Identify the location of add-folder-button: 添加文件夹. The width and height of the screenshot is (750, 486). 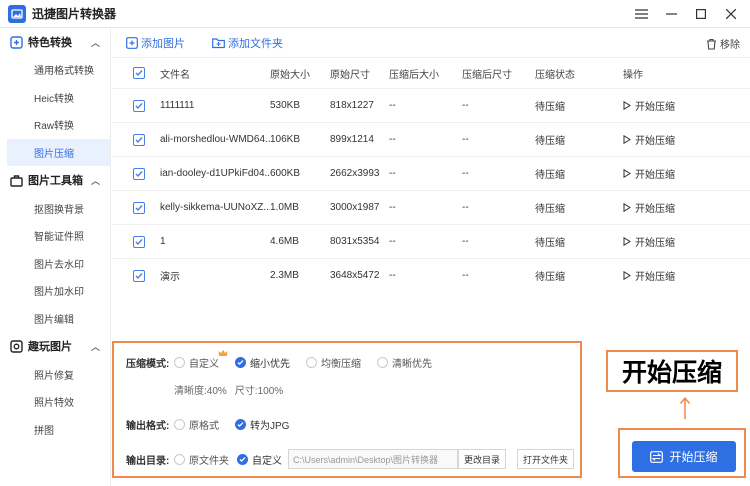
(247, 43).